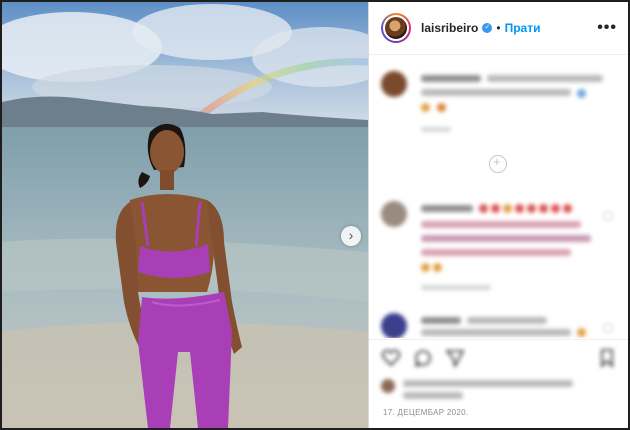  I want to click on verified-badge-icon: ✓, so click(487, 28).